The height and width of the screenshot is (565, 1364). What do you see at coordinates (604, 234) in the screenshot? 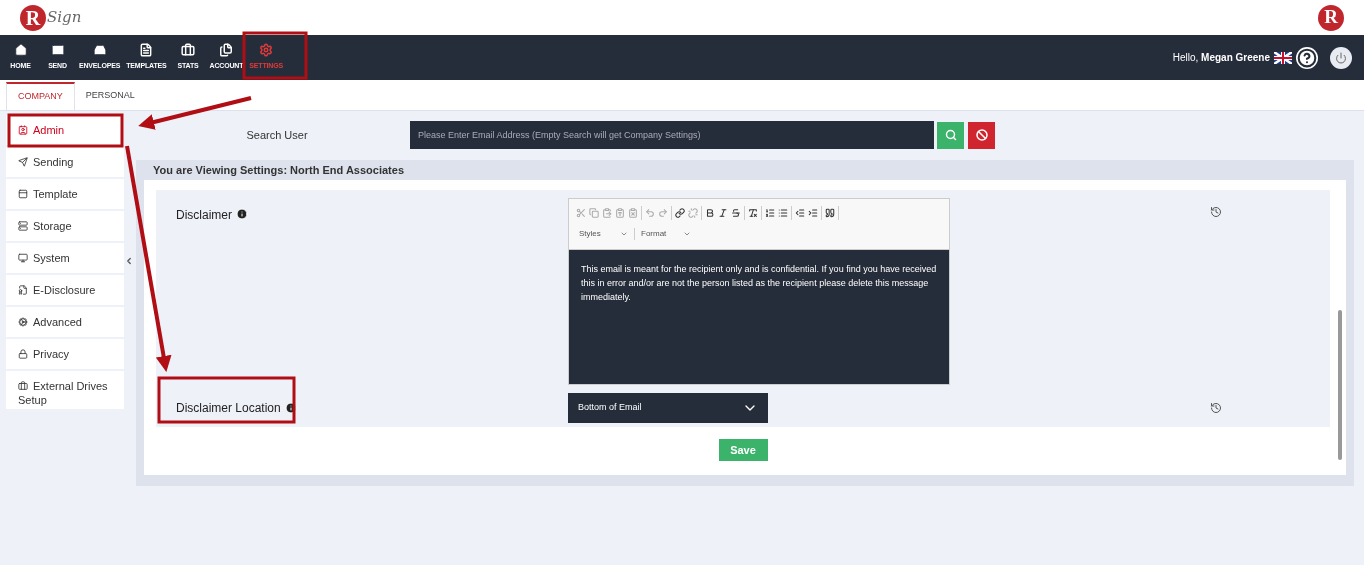
I see `style-dropdown: Styles` at bounding box center [604, 234].